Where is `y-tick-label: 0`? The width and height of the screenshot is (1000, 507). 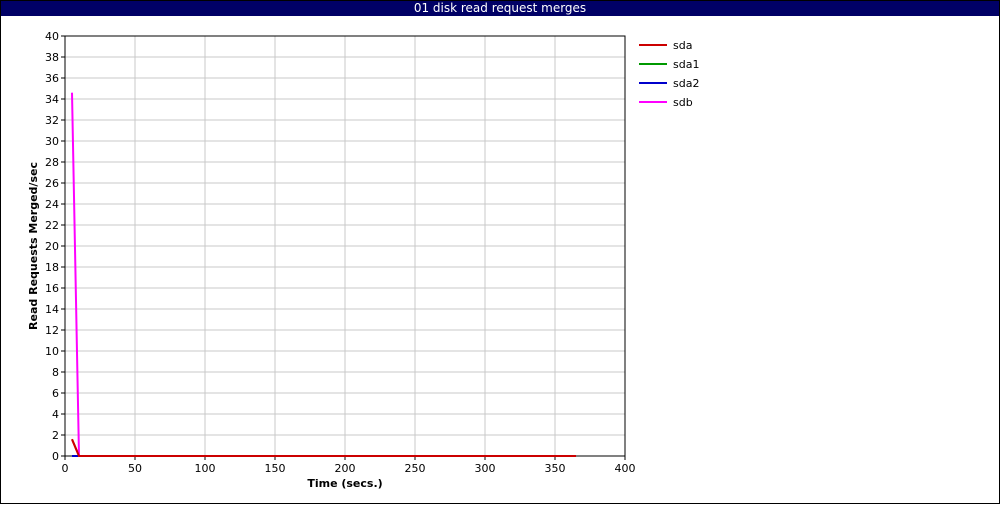
y-tick-label: 0 is located at coordinates (55, 456).